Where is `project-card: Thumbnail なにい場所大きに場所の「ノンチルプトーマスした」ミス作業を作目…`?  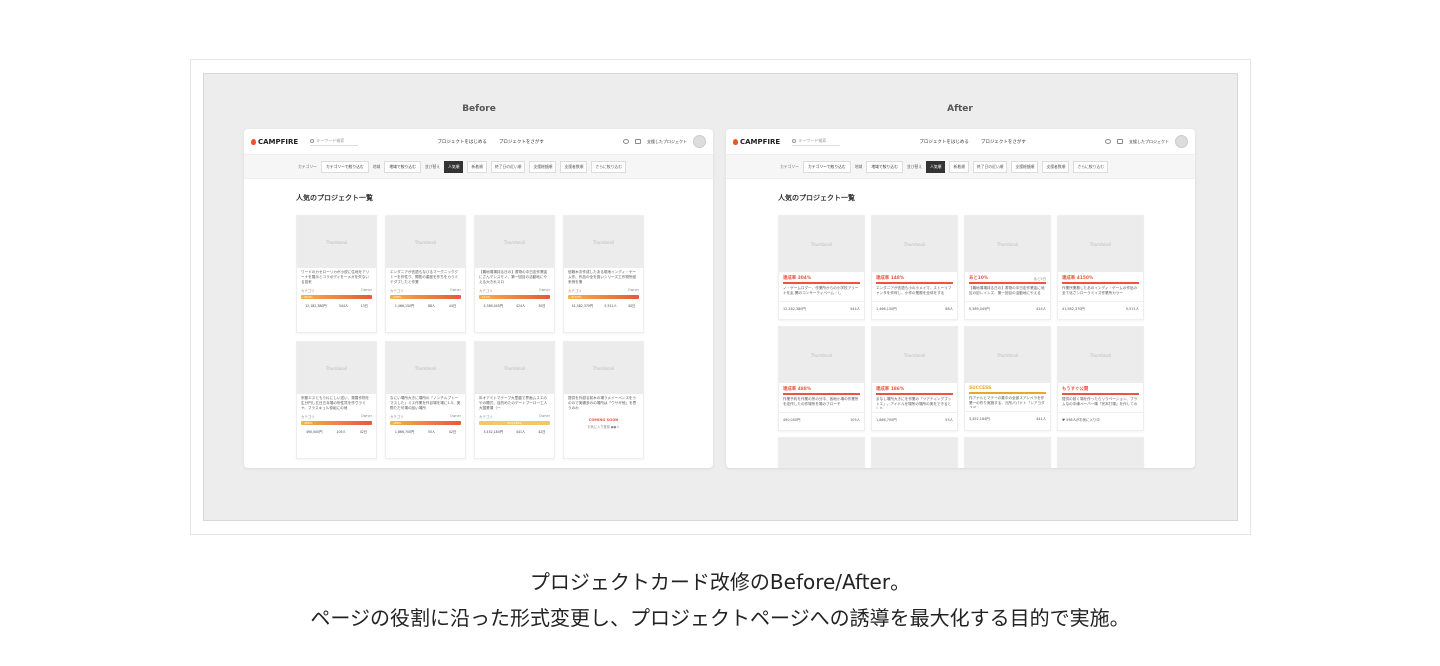 project-card: Thumbnail なにい場所大きに場所の「ノンチルプトーマスした」ミス作業を作目… is located at coordinates (425, 400).